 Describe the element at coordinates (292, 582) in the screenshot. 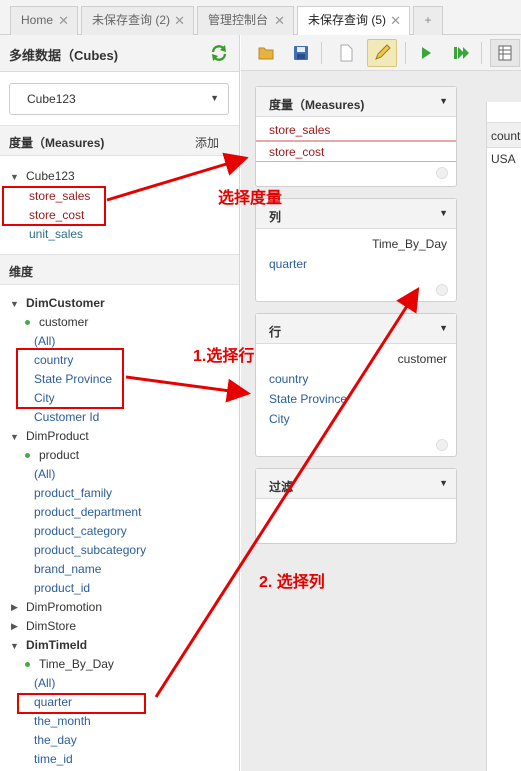

I see `annotation-select-columns: 2. 选择列` at that location.